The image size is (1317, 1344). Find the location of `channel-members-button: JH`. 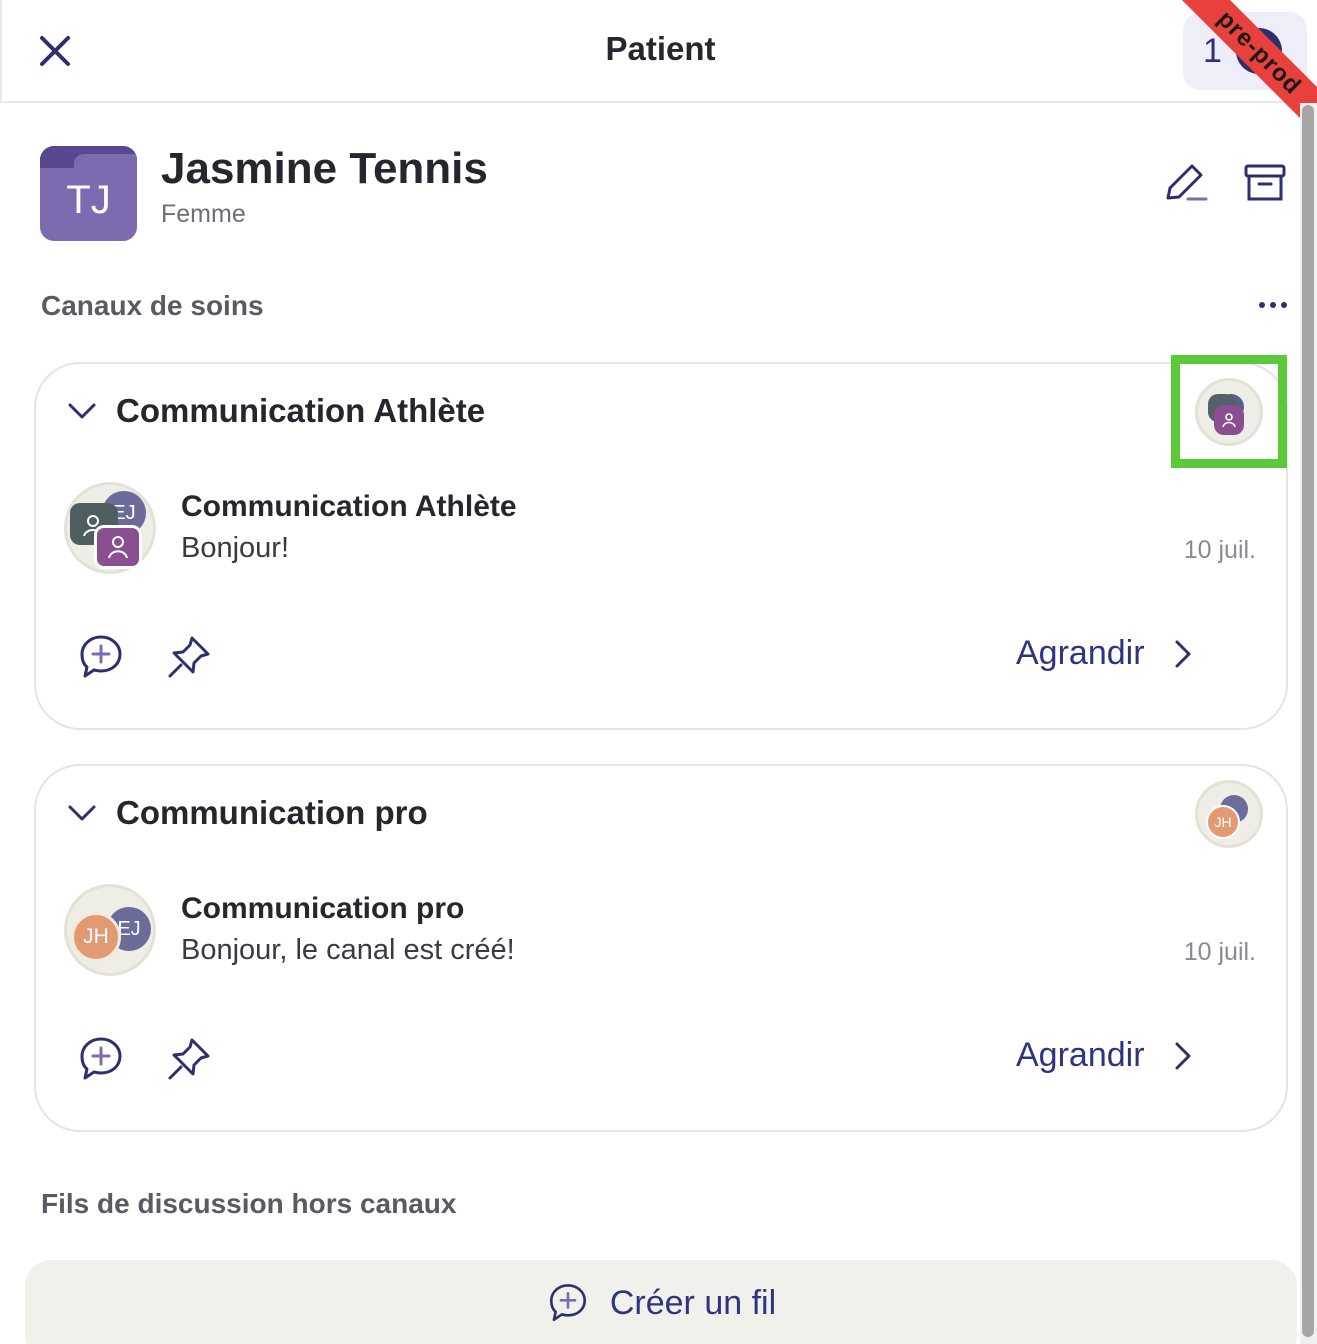

channel-members-button: JH is located at coordinates (1229, 814).